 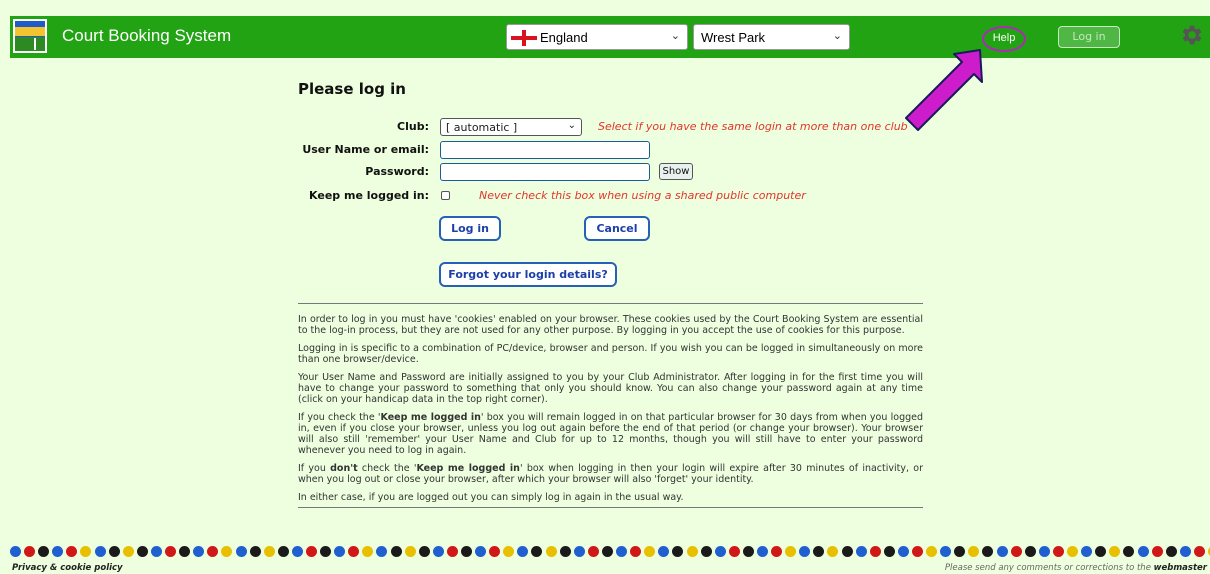 What do you see at coordinates (30, 36) in the screenshot?
I see `app-logo` at bounding box center [30, 36].